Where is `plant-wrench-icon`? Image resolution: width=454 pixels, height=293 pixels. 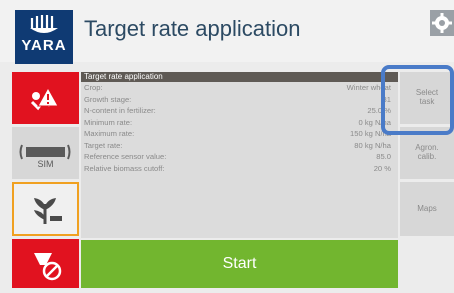 plant-wrench-icon is located at coordinates (48, 211).